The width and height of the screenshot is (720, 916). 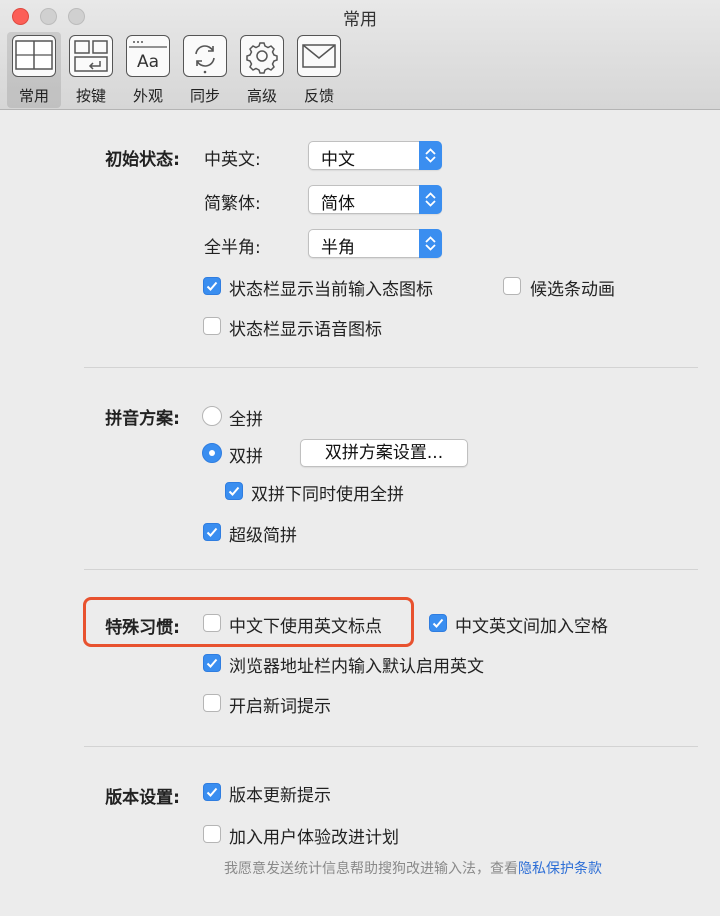 I want to click on super-abbrev-label: 超级简拼, so click(x=263, y=533).